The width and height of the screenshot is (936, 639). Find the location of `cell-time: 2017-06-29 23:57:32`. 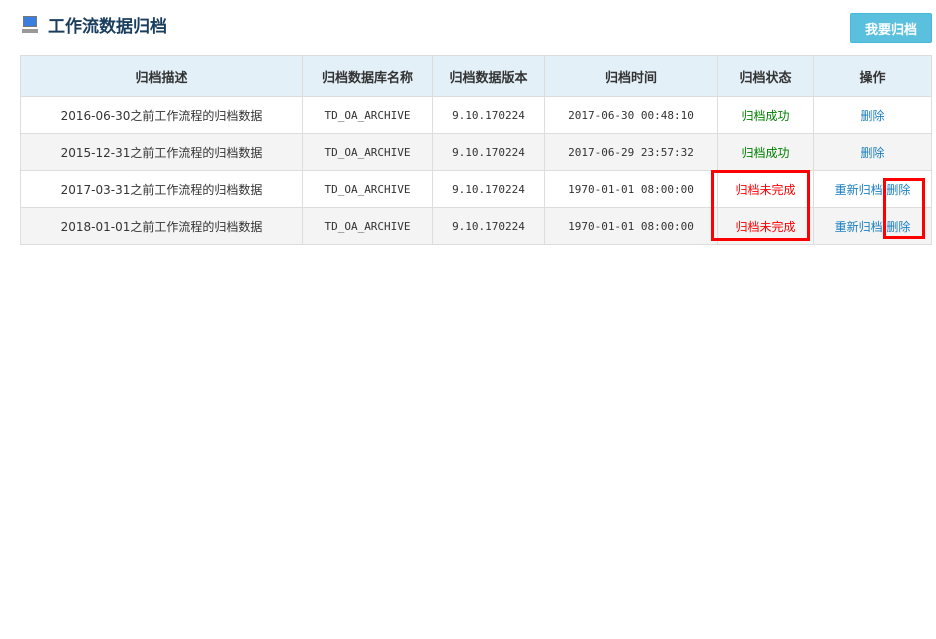

cell-time: 2017-06-29 23:57:32 is located at coordinates (631, 152).